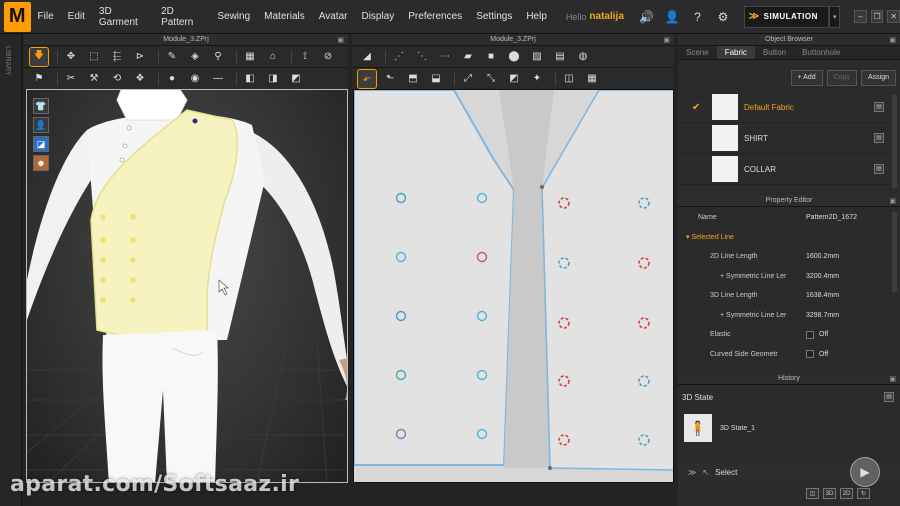 The image size is (900, 506). Describe the element at coordinates (606, 16) in the screenshot. I see `username: natalija` at that location.